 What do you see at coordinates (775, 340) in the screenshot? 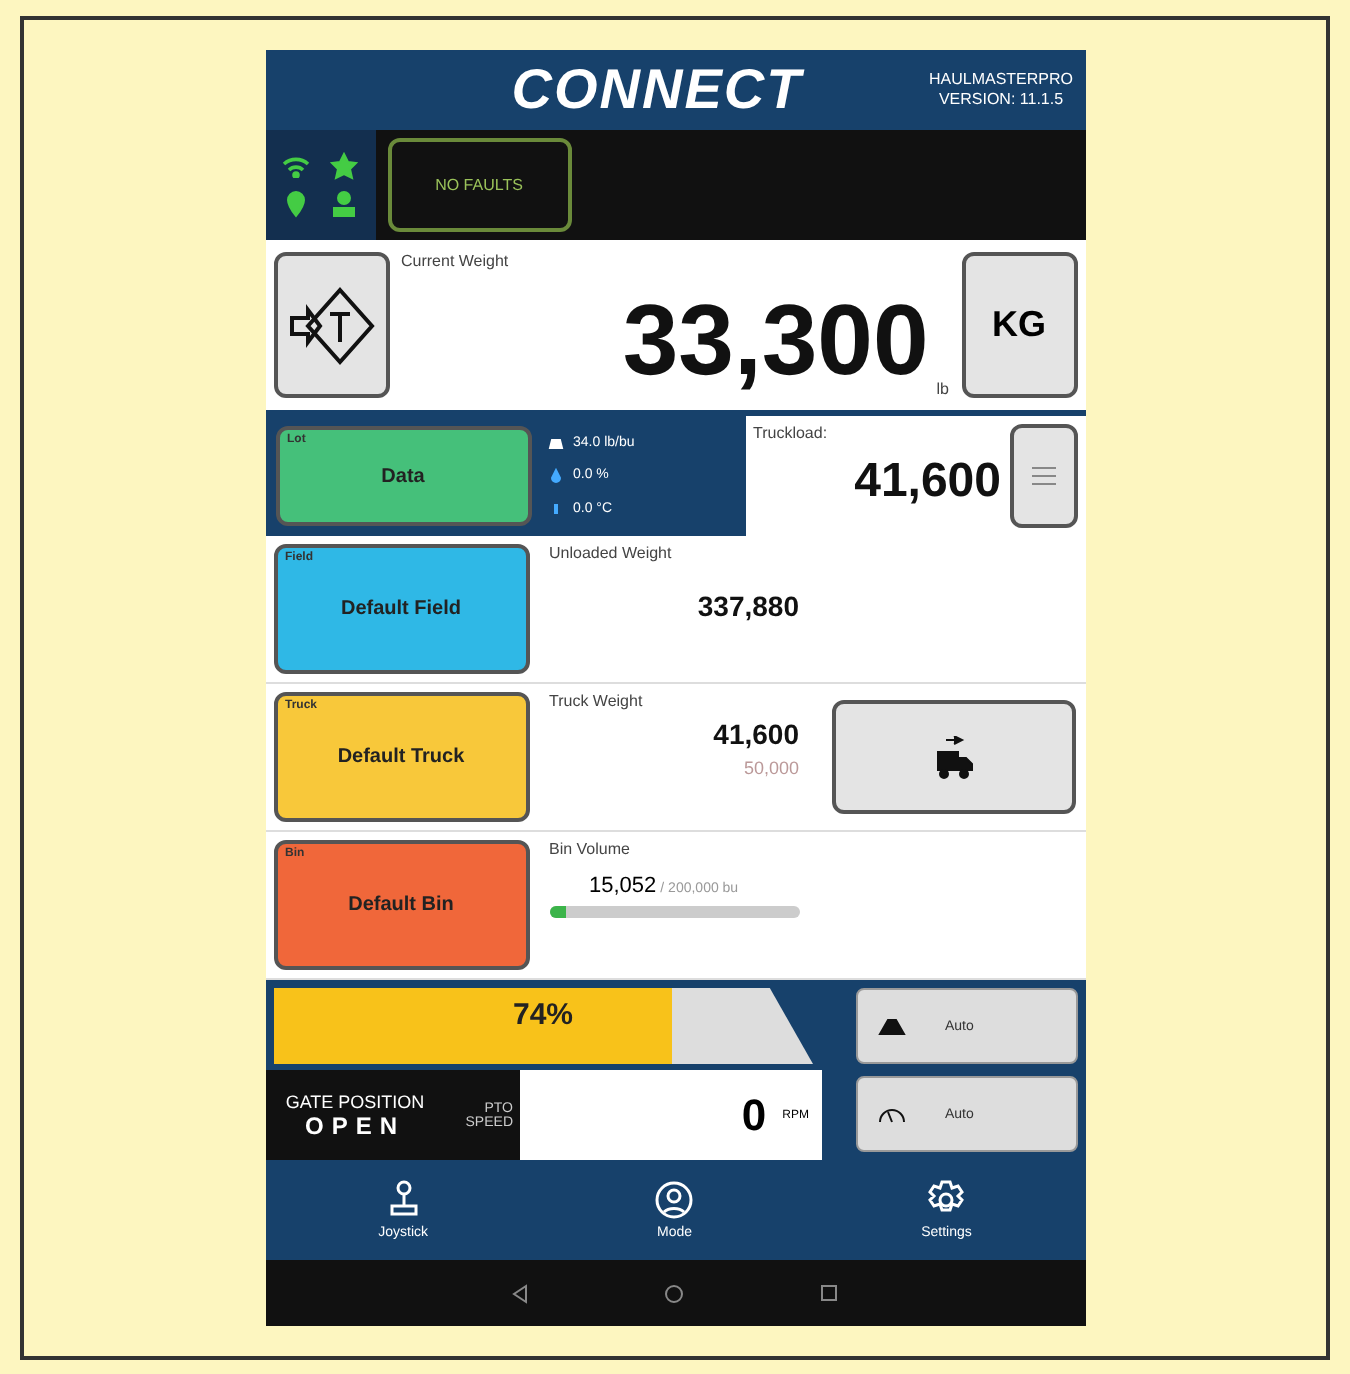
I see `current-weight-value: 33,300` at bounding box center [775, 340].